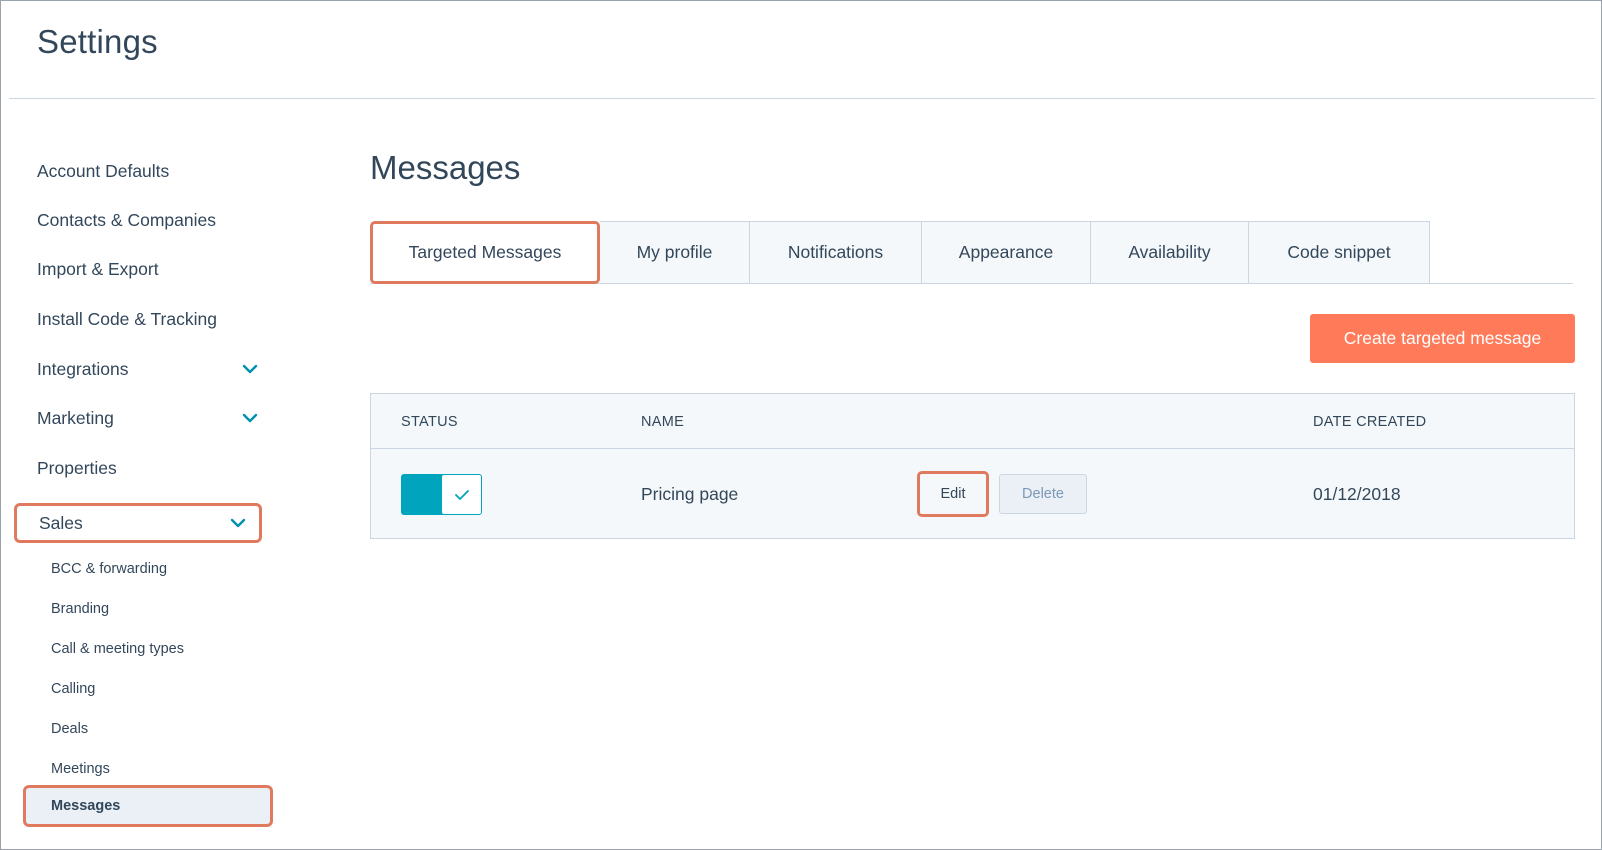 The image size is (1602, 850). I want to click on sidebar-item-properties: Properties, so click(149, 468).